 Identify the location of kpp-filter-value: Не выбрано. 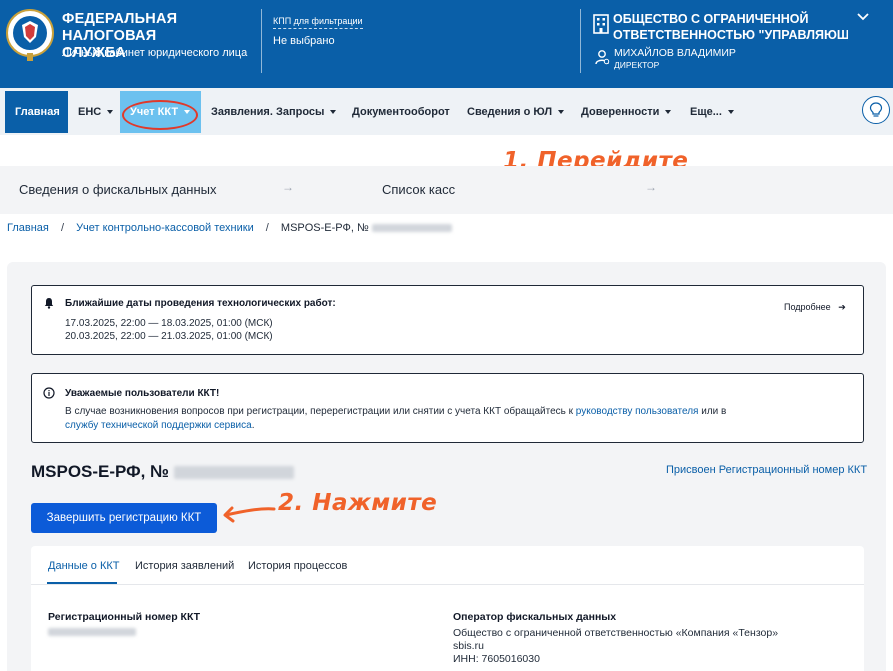
(323, 41).